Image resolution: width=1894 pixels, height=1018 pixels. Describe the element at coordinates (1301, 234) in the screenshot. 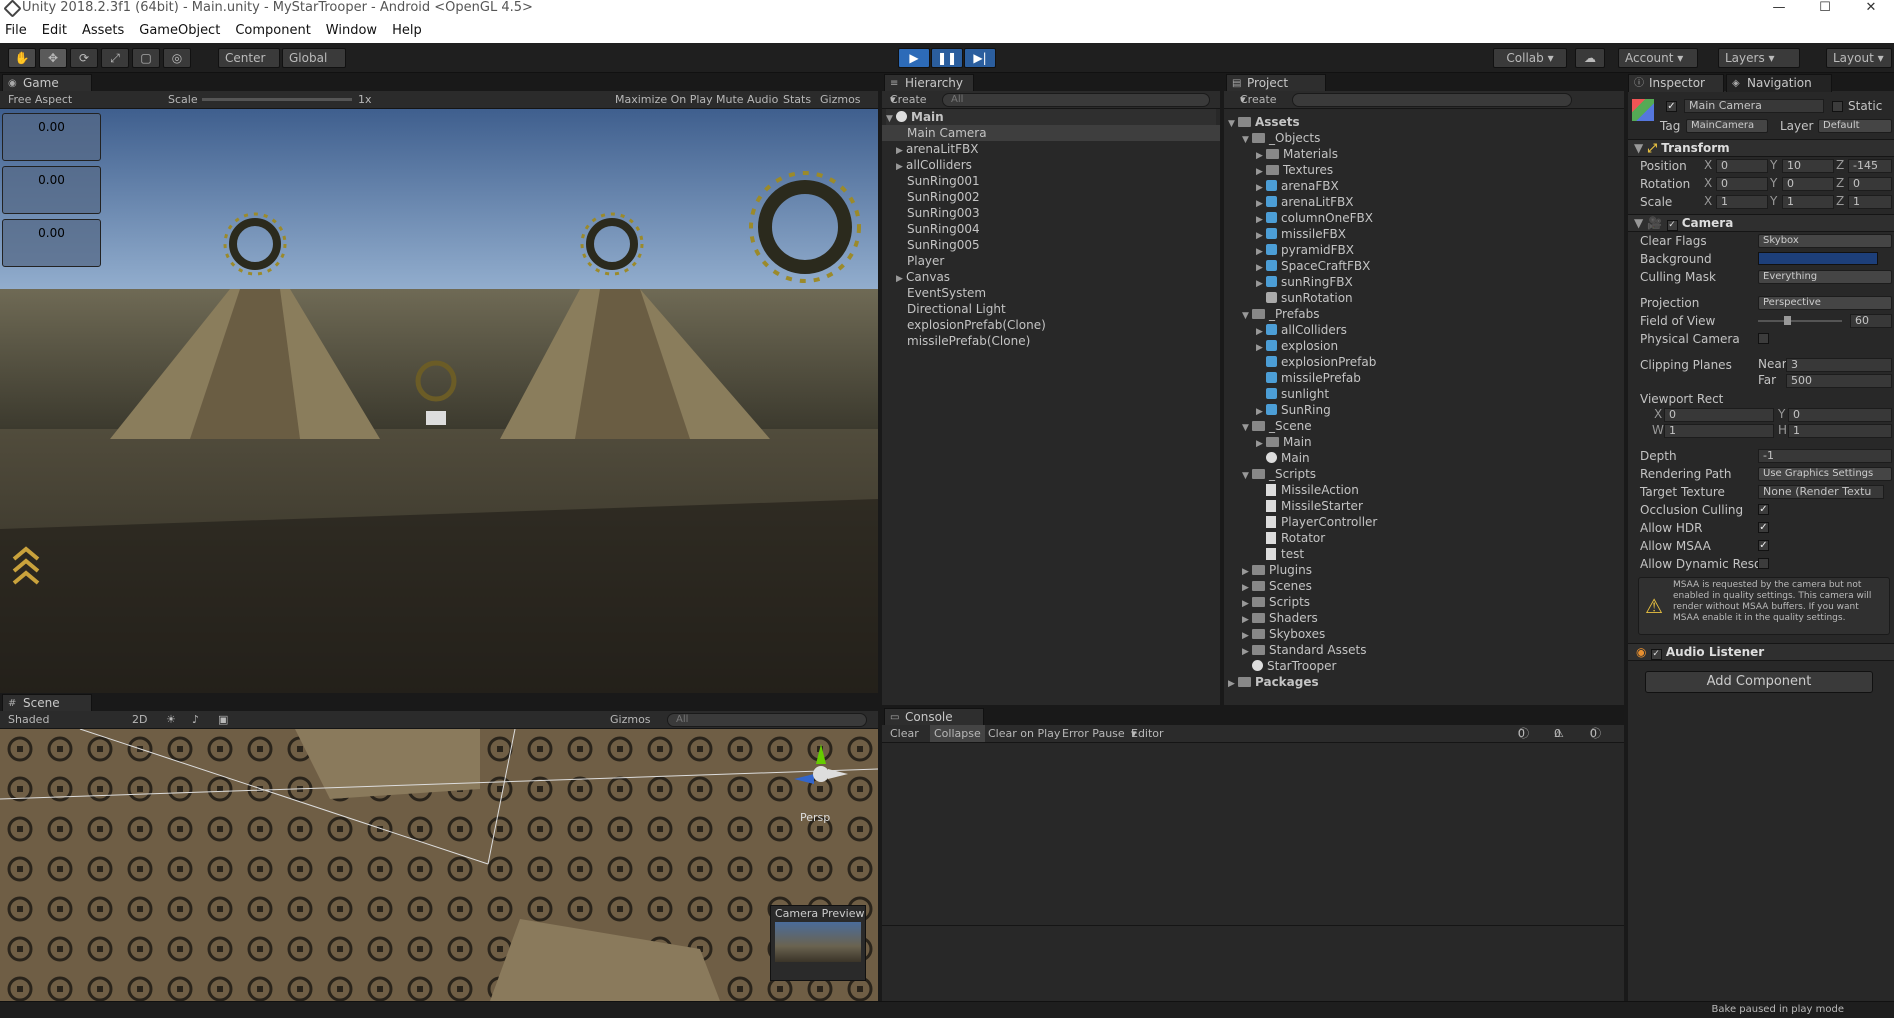

I see `project-item: ▶ missileFBX` at that location.